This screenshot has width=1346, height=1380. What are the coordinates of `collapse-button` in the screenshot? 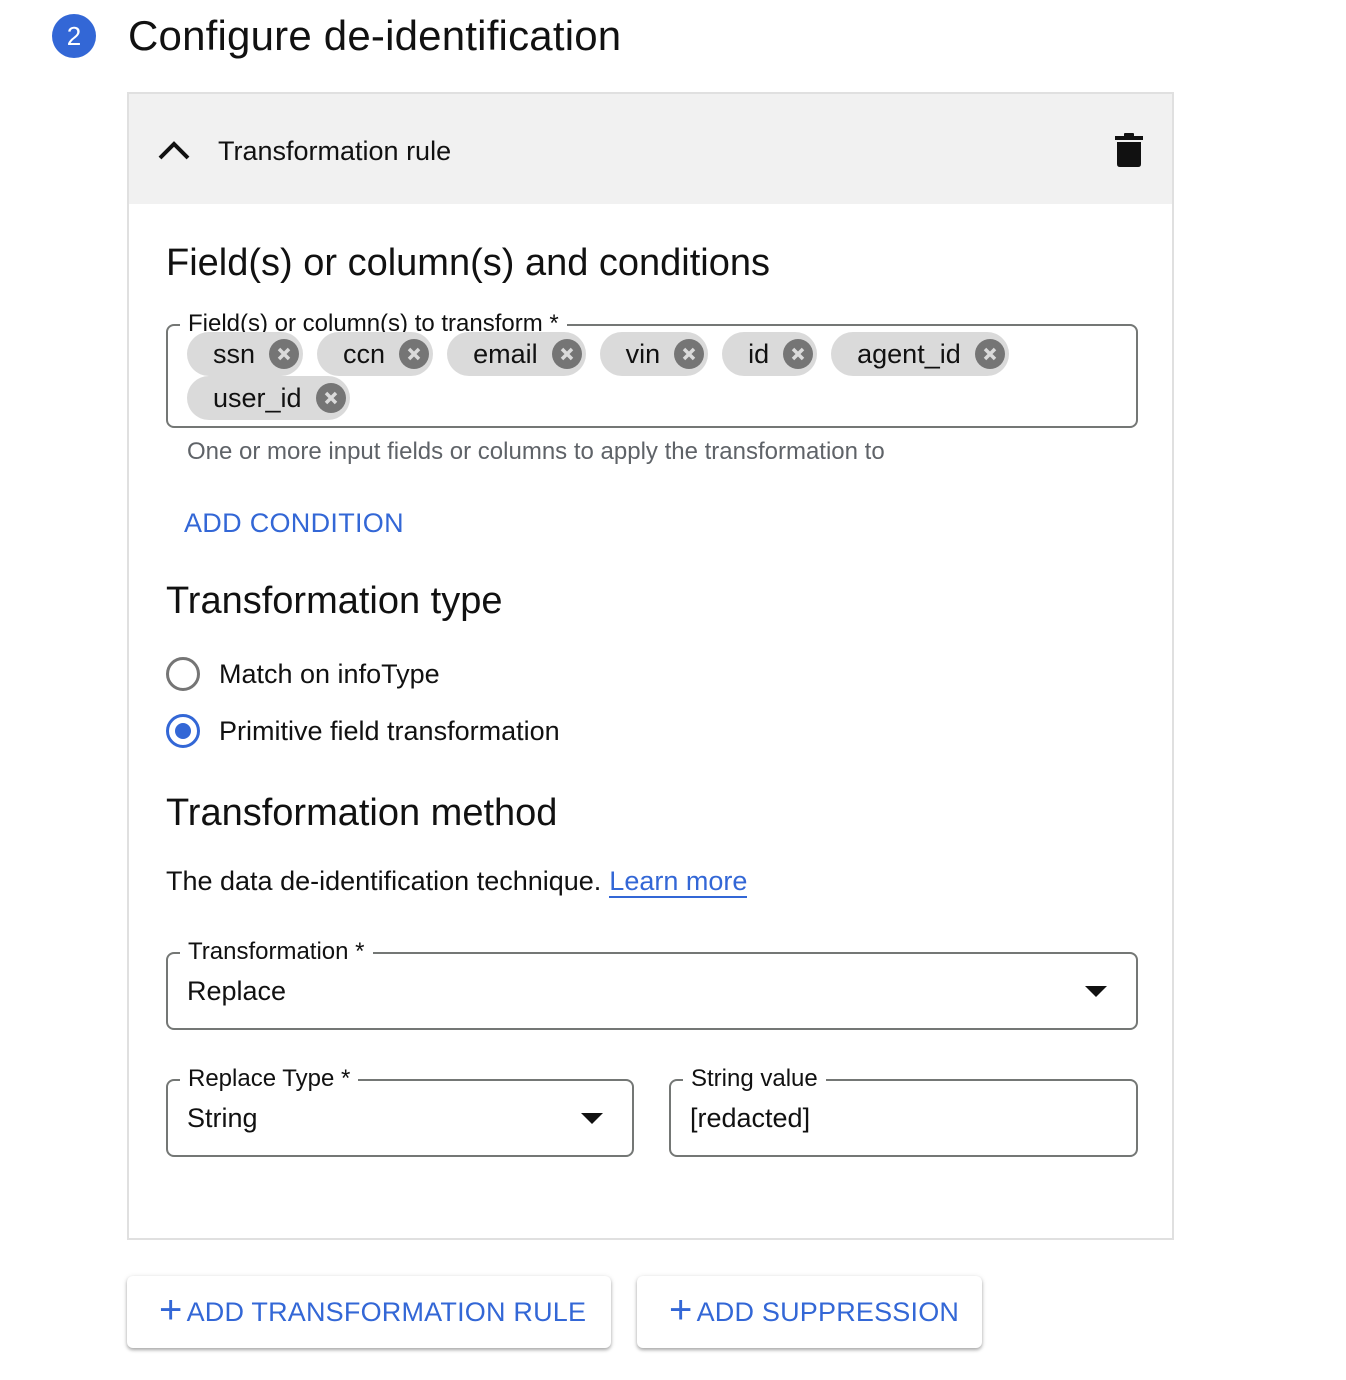 It's located at (174, 149).